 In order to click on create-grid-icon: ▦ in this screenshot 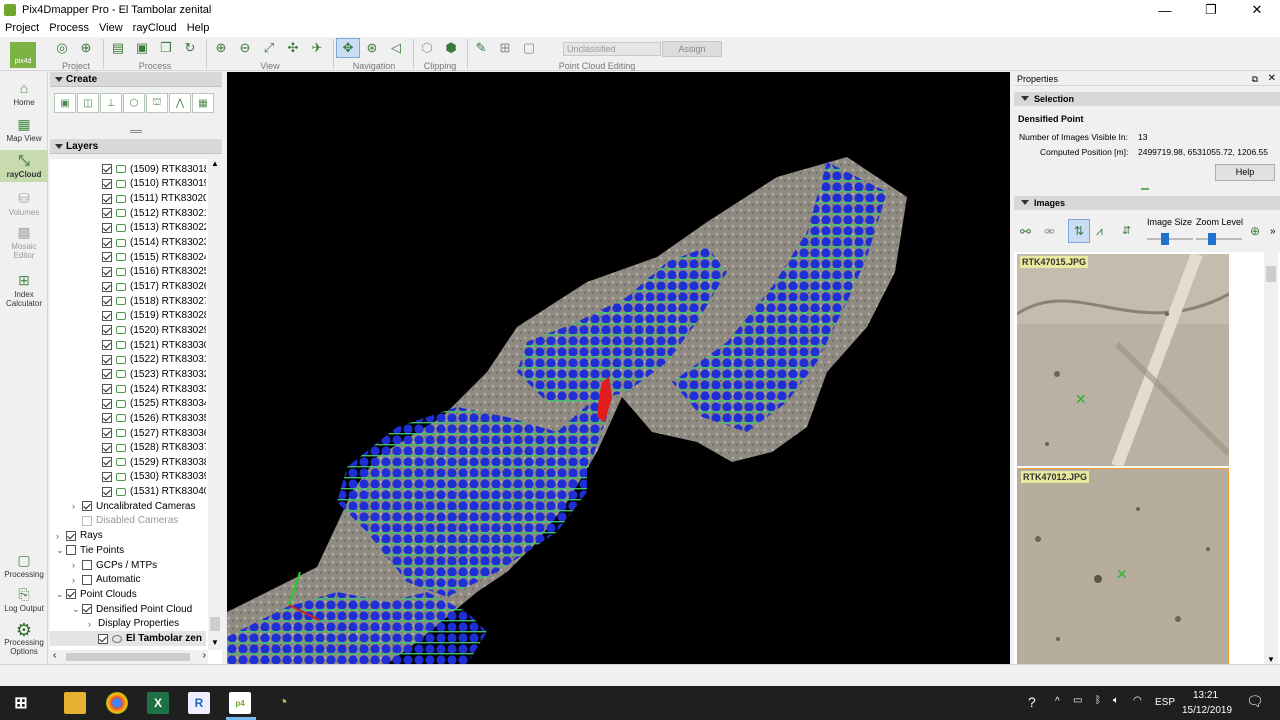, I will do `click(203, 103)`.